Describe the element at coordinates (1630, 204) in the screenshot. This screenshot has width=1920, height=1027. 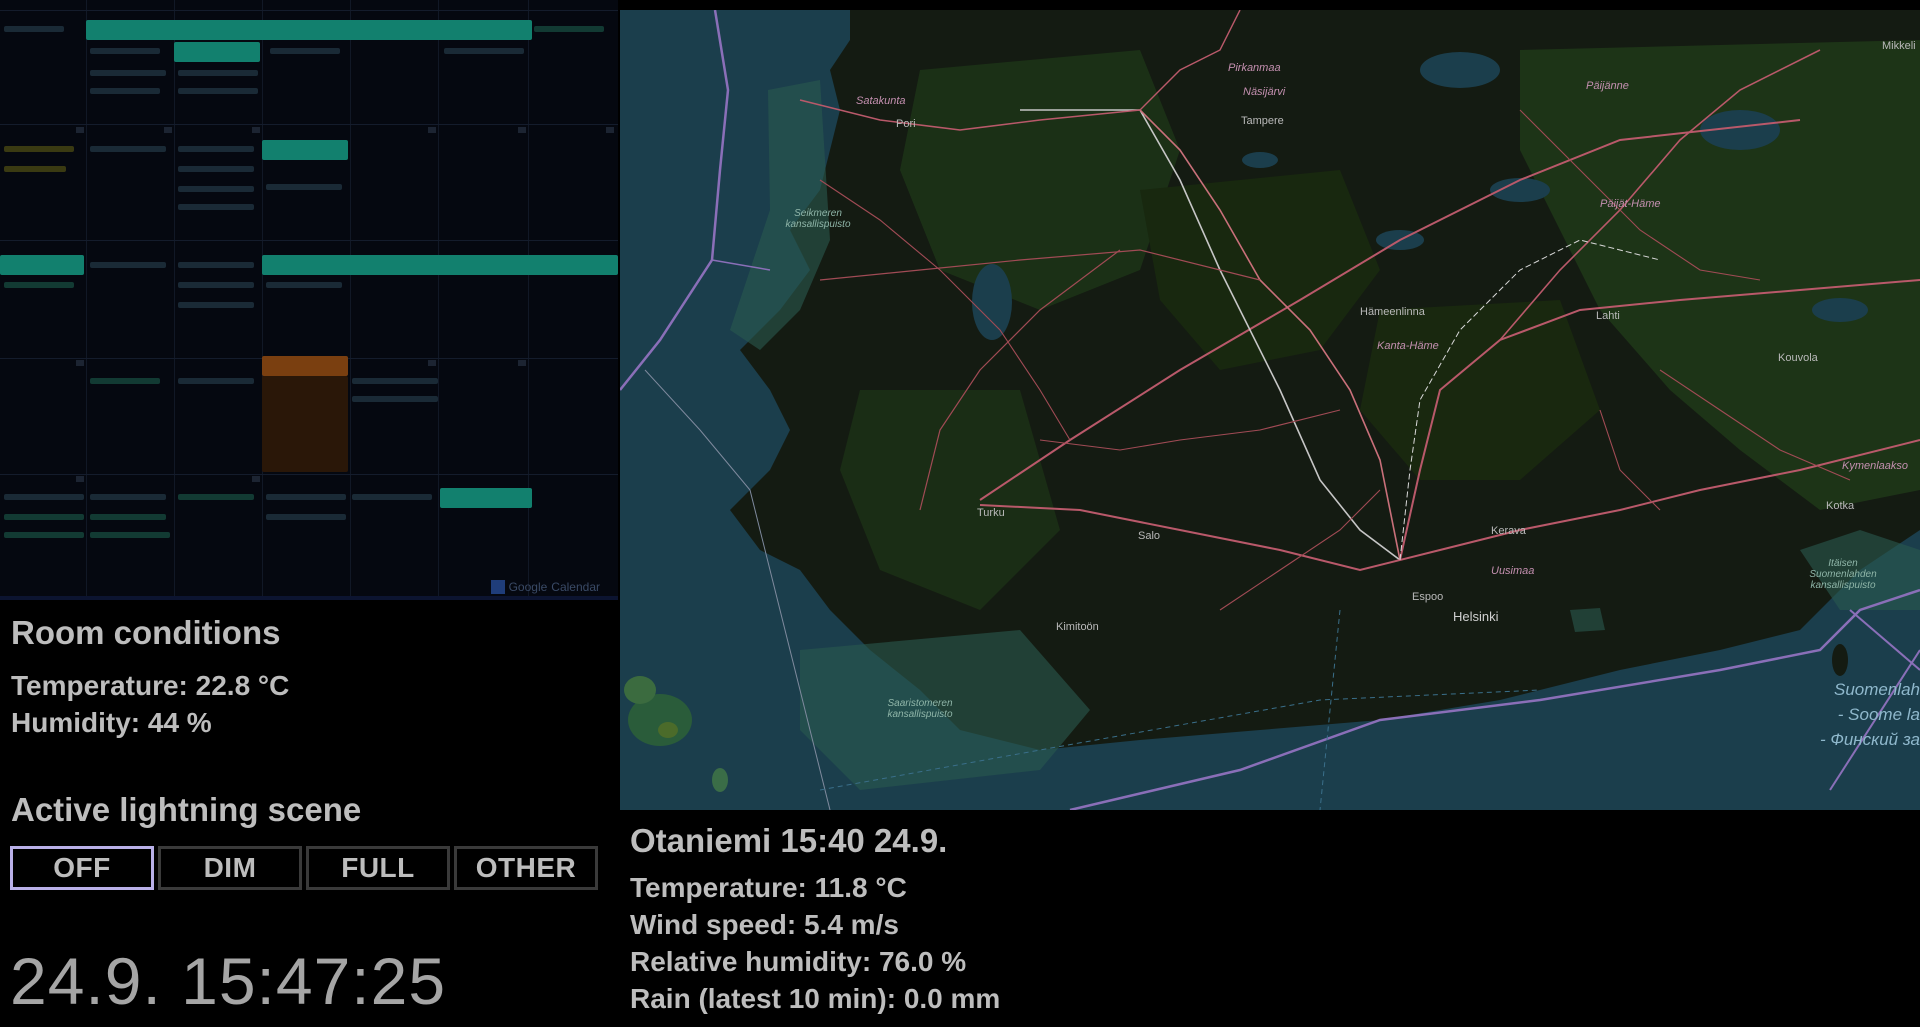
I see `map-label-paijat-hame: Päijät-Häme` at that location.